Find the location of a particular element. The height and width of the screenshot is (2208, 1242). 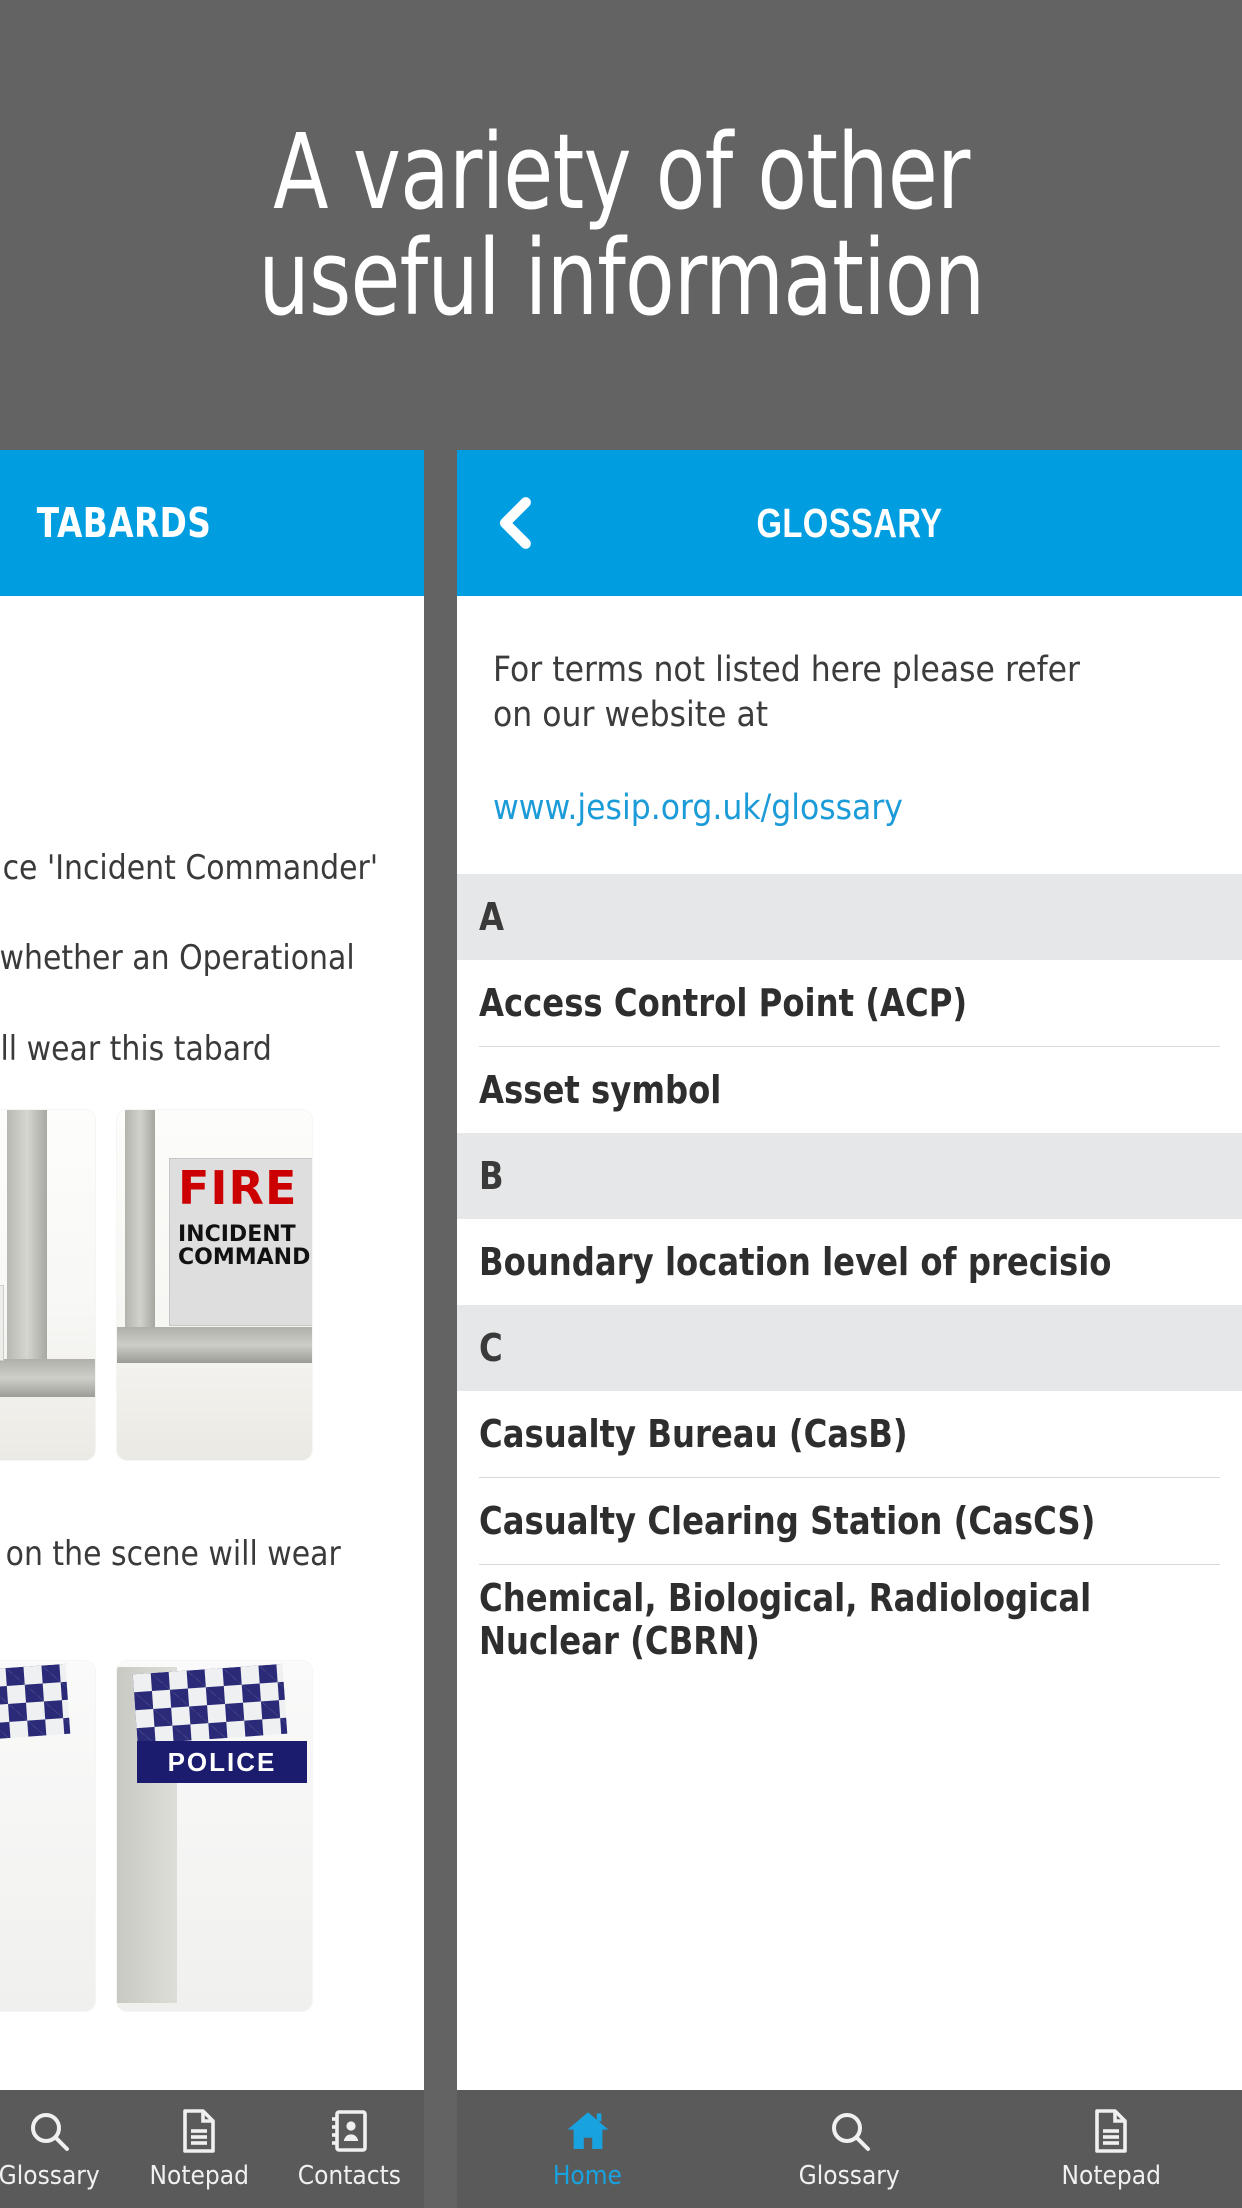

glossary-website-link: www.jesip.org.uk/glossary is located at coordinates (830, 808).